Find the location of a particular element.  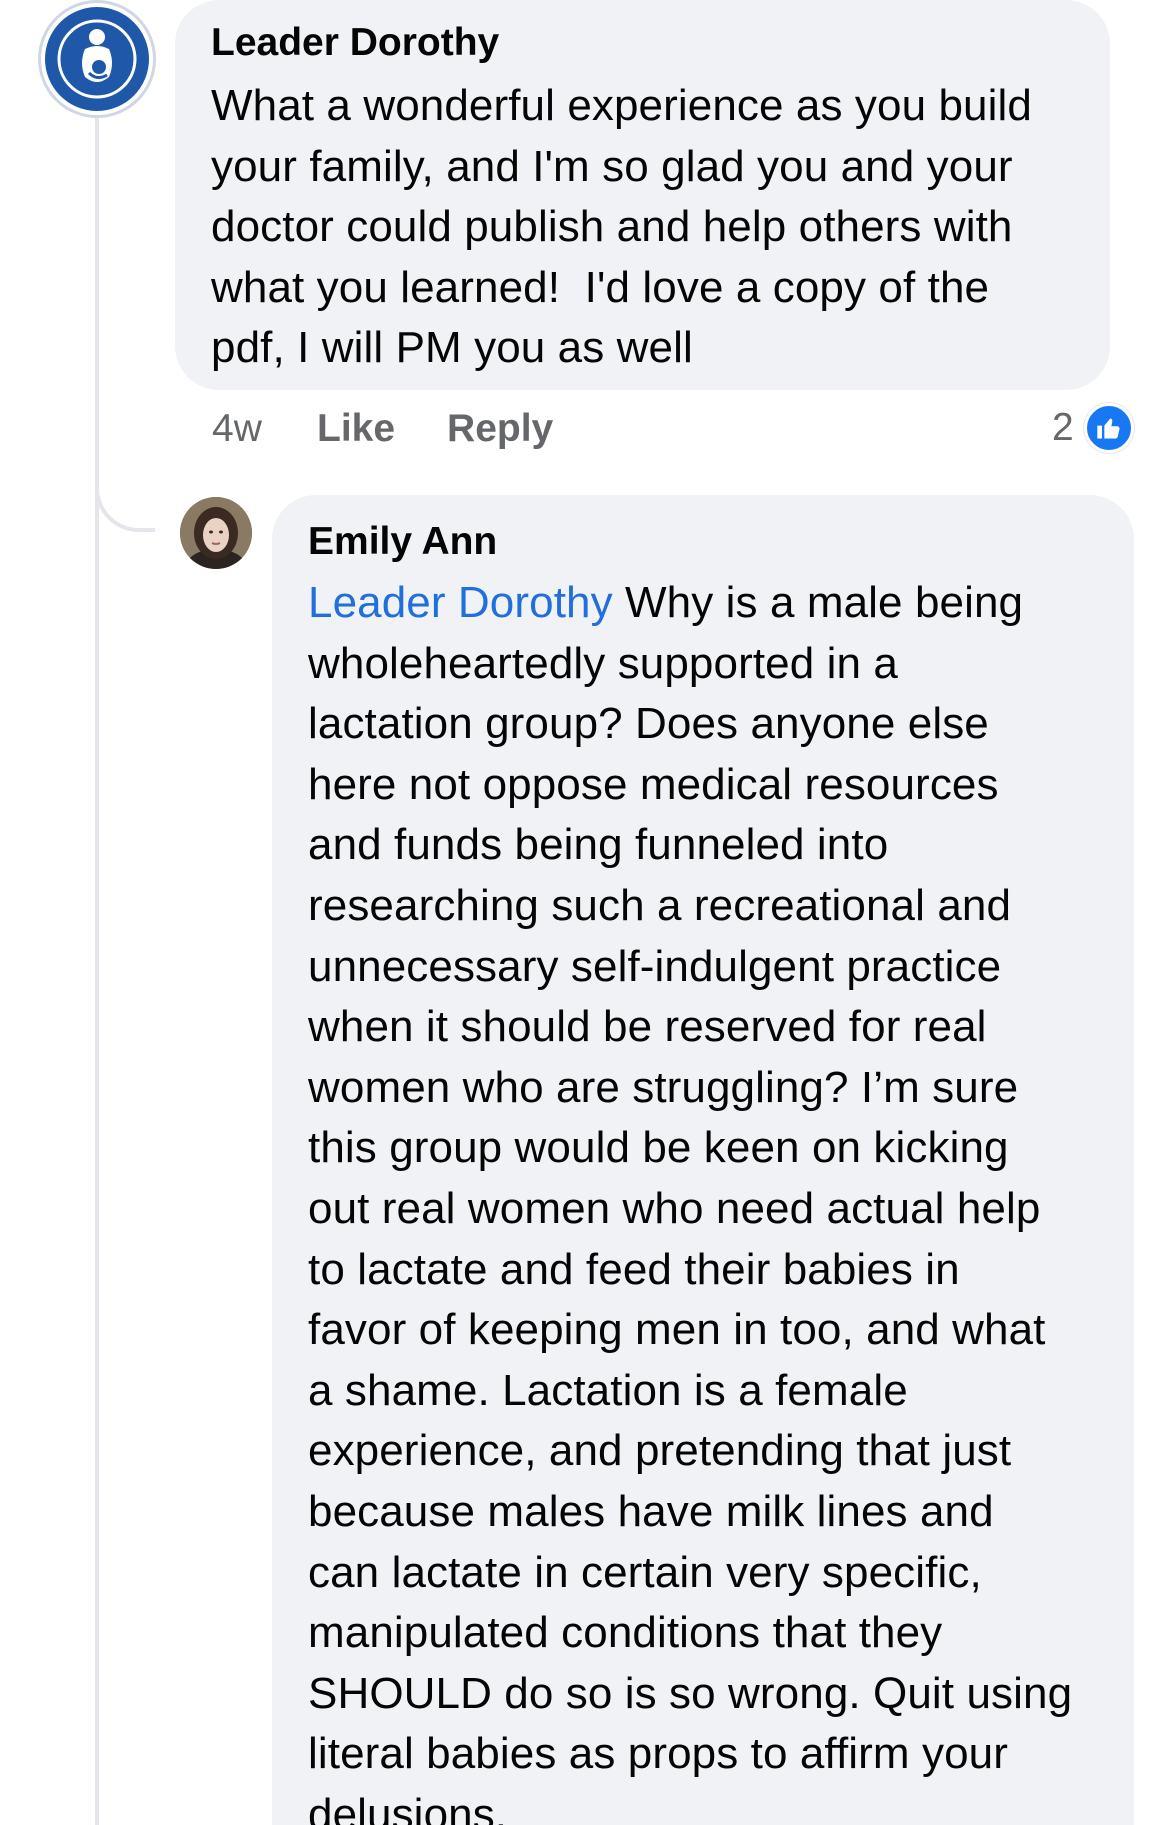

comment-text-line: to lactate and feed their babies in is located at coordinates (634, 1269).